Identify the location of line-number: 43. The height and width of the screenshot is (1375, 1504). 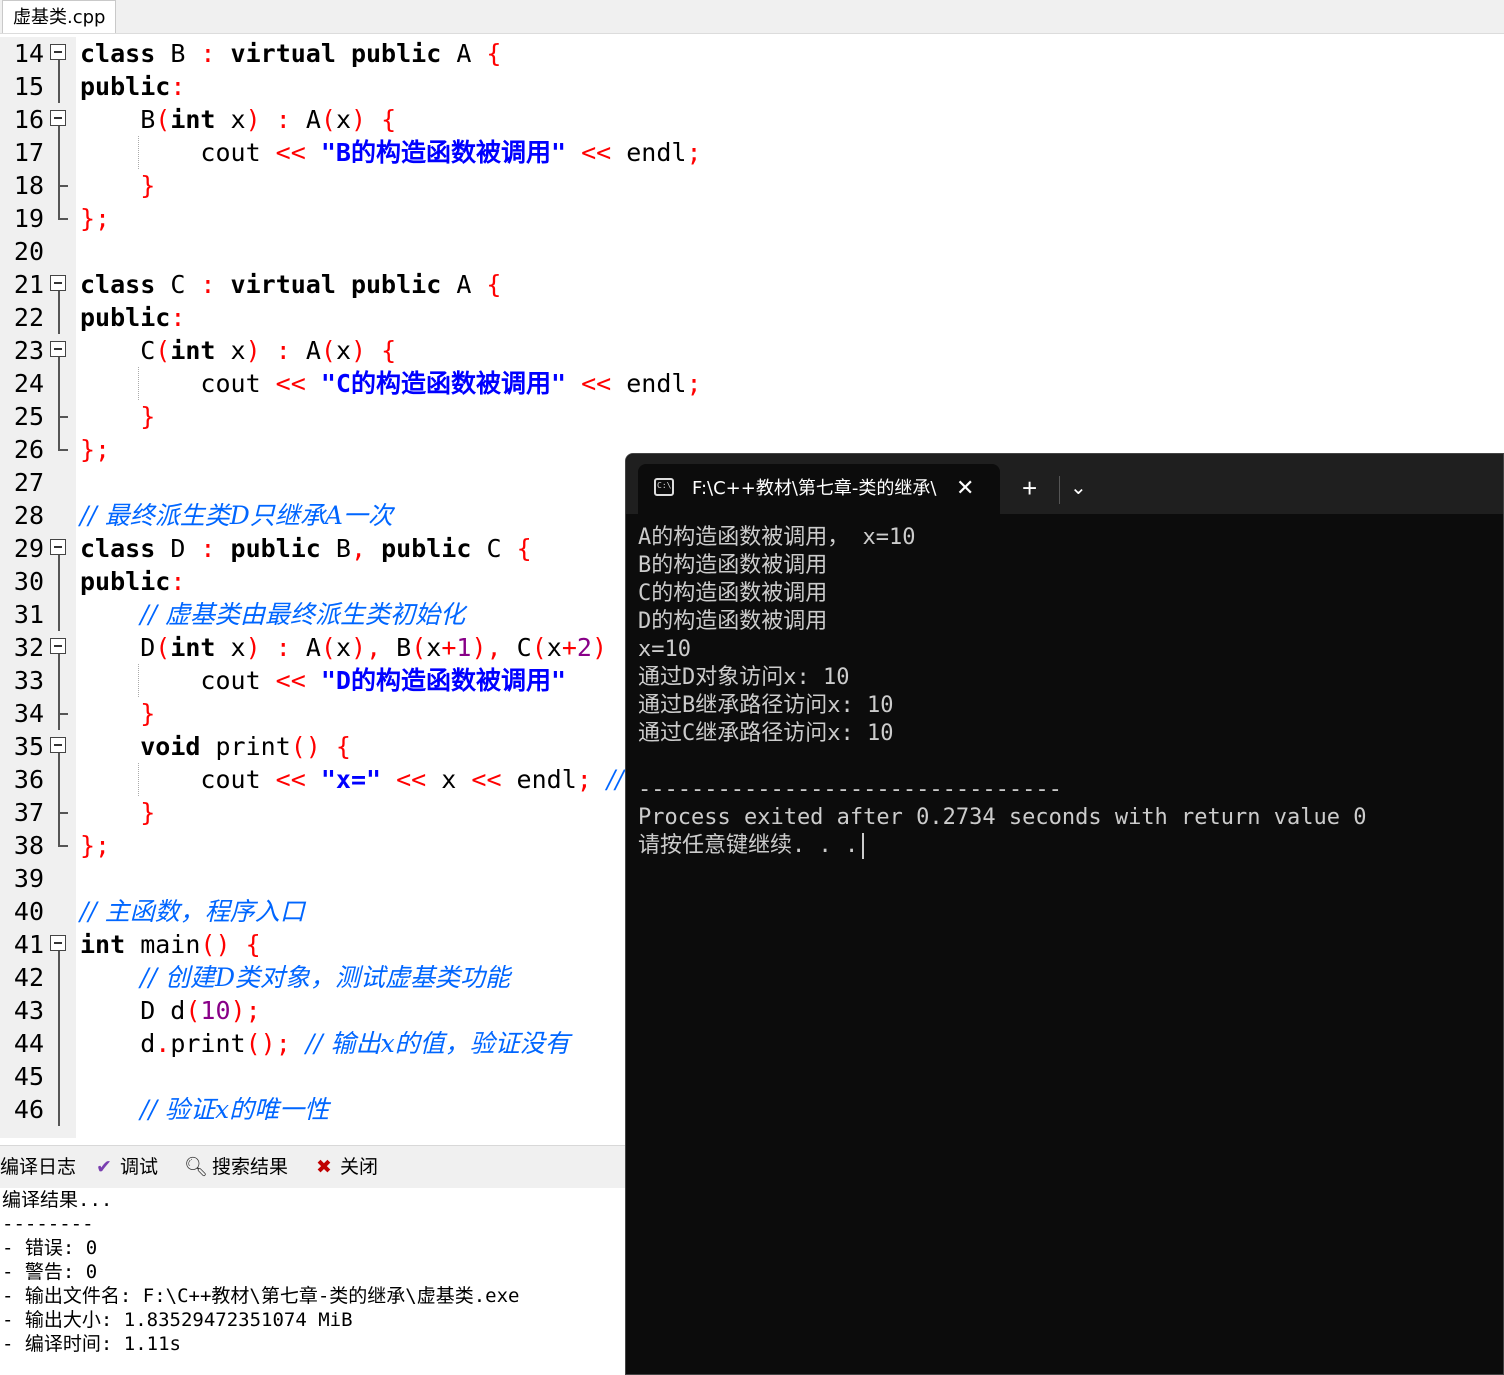
(28, 1010).